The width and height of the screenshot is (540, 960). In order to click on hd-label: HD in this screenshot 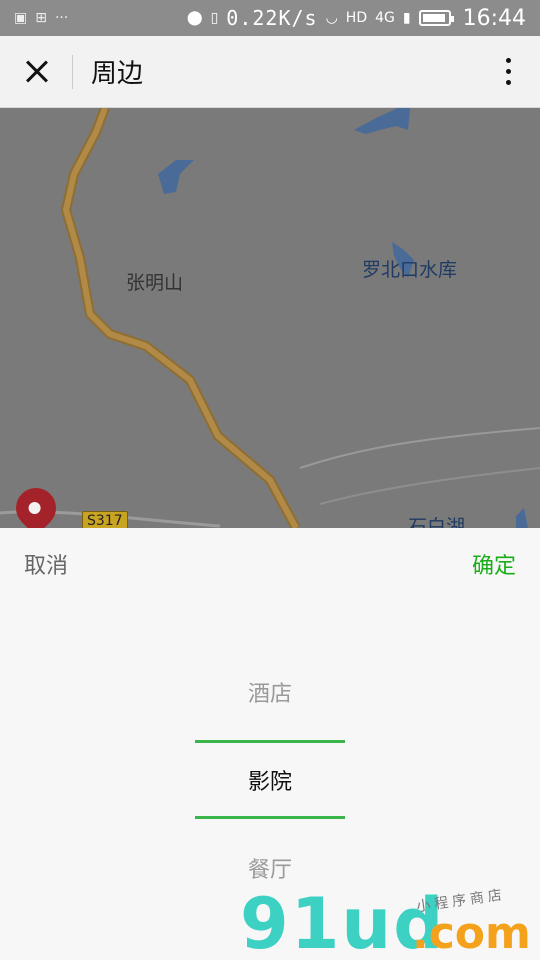, I will do `click(356, 18)`.